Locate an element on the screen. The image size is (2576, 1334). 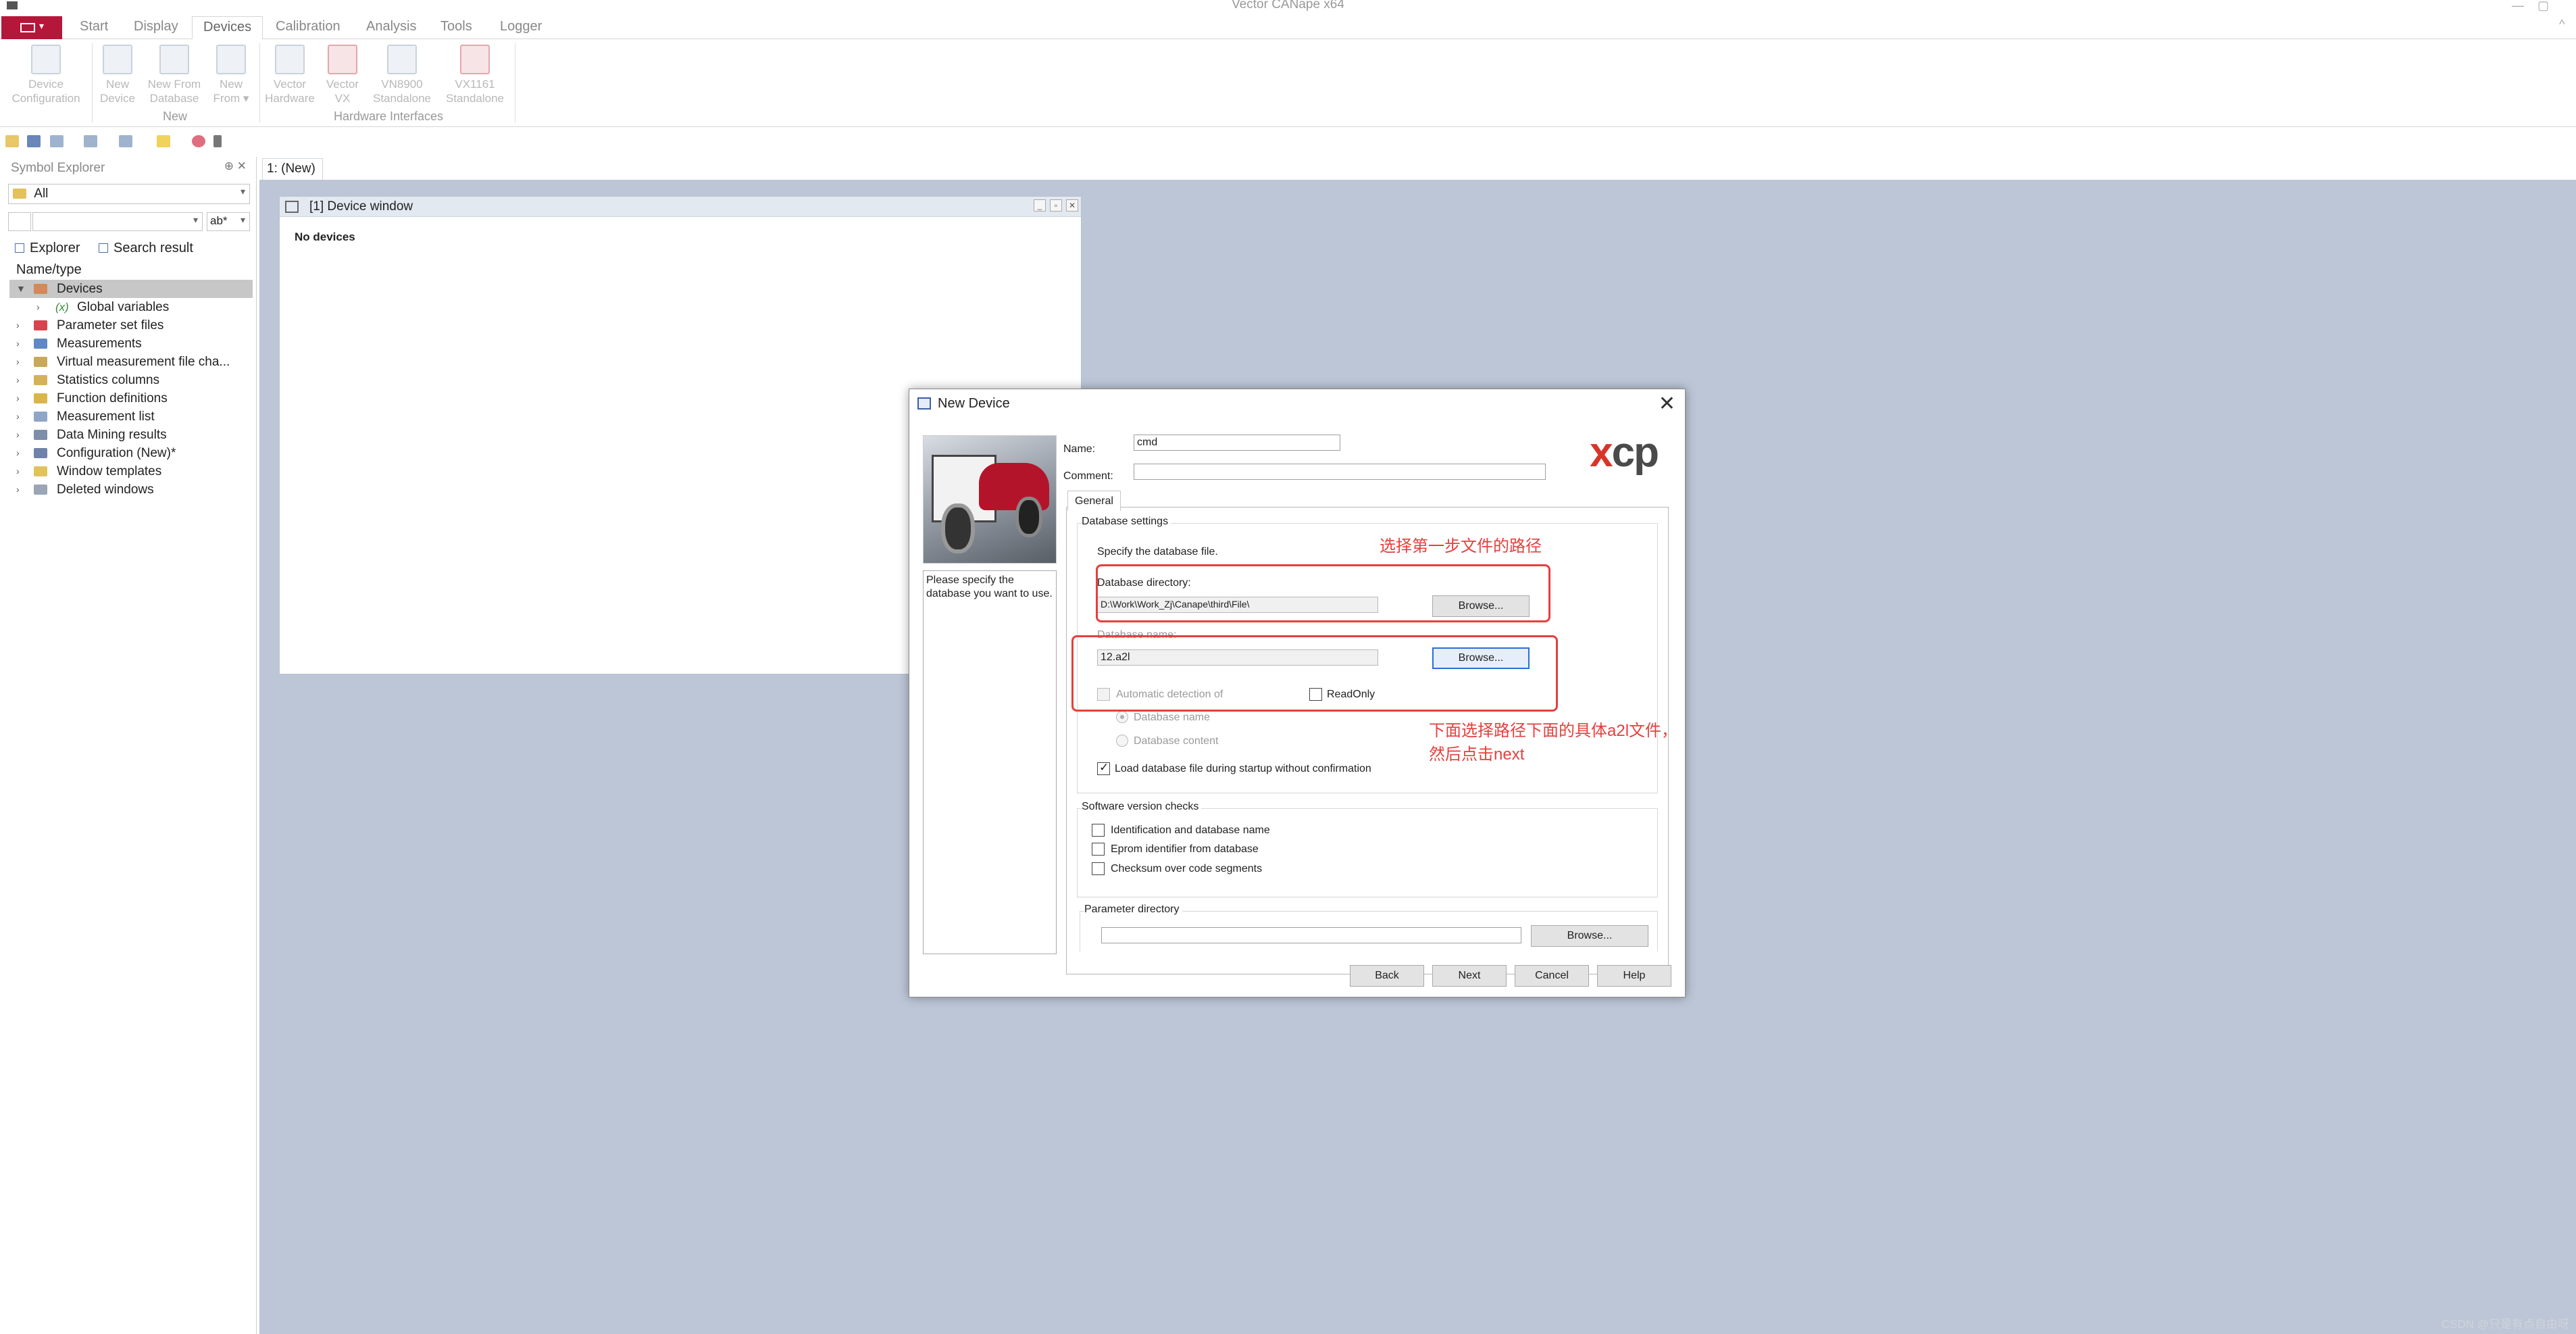
vn8900-standalone-button: VN8900 Standalone is located at coordinates (402, 75).